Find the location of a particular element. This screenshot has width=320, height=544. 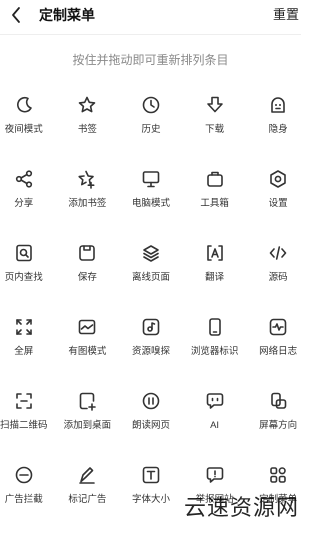

menu-item-label: 夜间模式 is located at coordinates (23, 129).